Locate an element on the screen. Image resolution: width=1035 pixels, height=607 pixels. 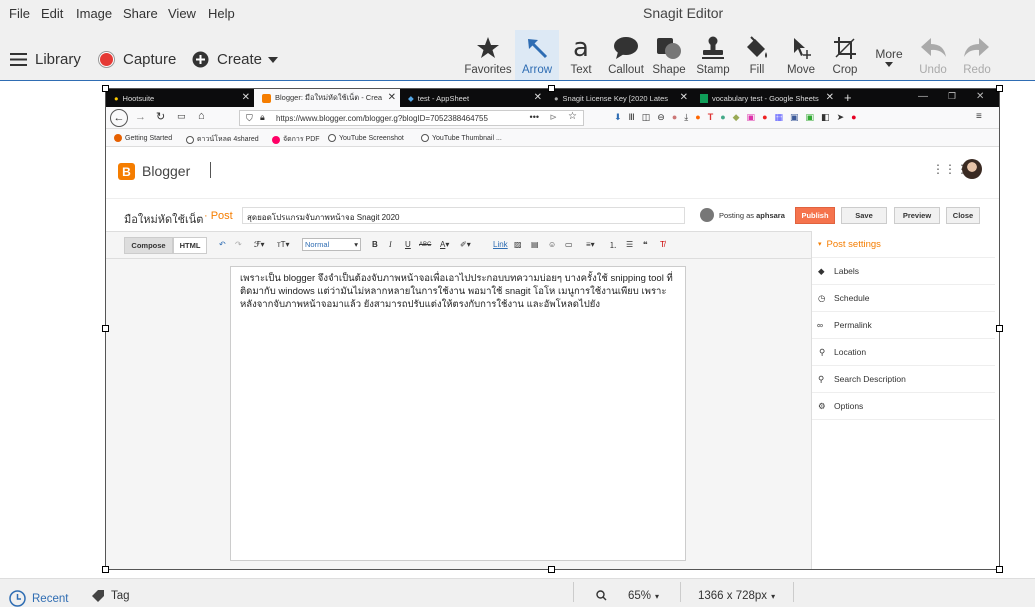
menu-image: Image is located at coordinates (94, 13).